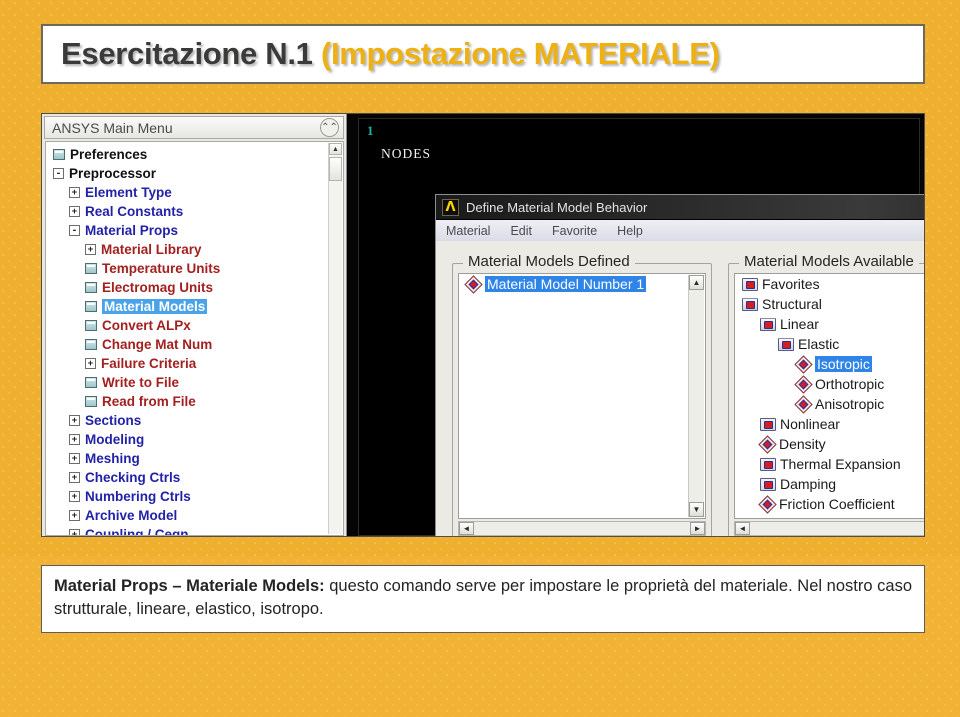 This screenshot has width=960, height=717. What do you see at coordinates (196, 211) in the screenshot?
I see `main-menu-item-real-constants: + Real Constants` at bounding box center [196, 211].